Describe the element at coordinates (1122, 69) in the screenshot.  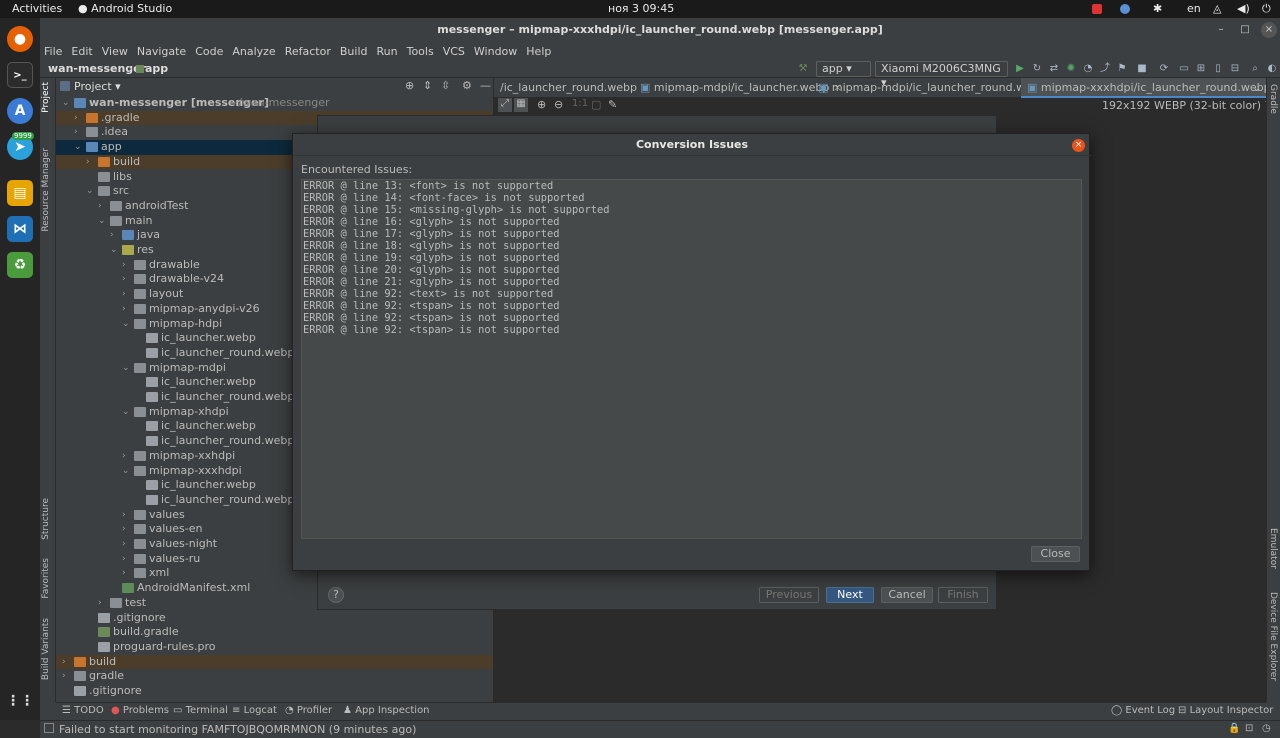
I see `run-tests-icon: ⚑` at that location.